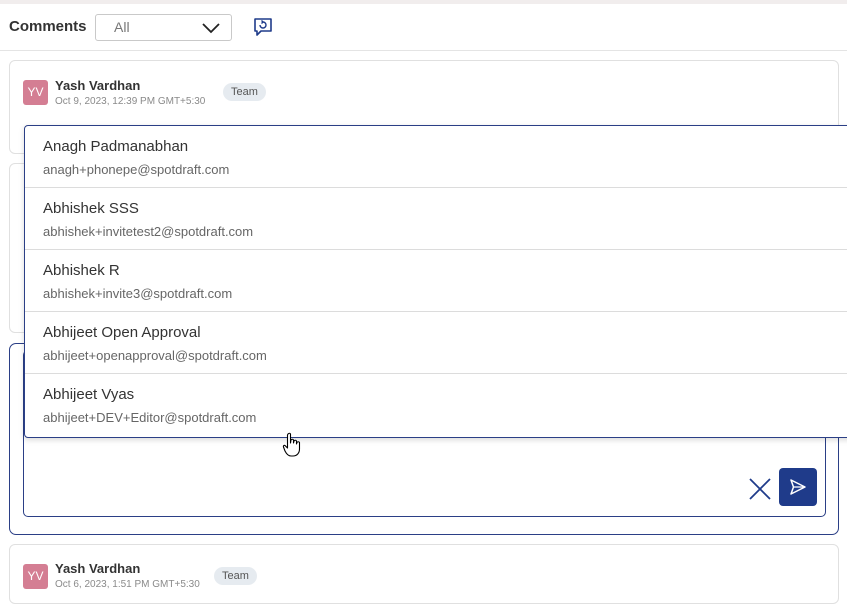 This screenshot has height=604, width=847. I want to click on mention-option-email: abhishek+invite3@spotdraft.com, so click(138, 293).